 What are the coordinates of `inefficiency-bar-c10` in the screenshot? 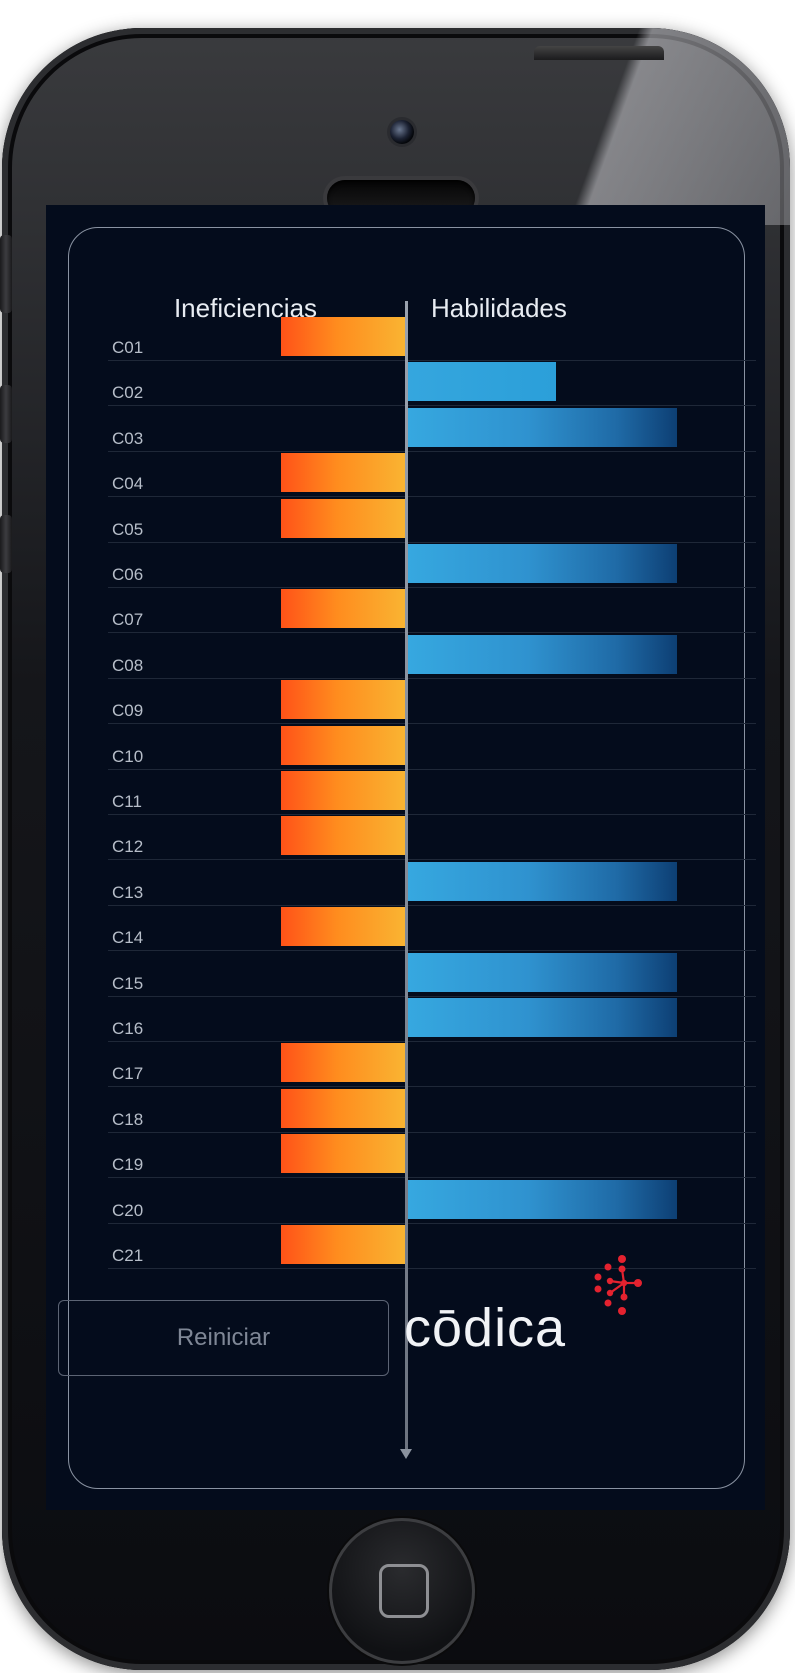 It's located at (343, 745).